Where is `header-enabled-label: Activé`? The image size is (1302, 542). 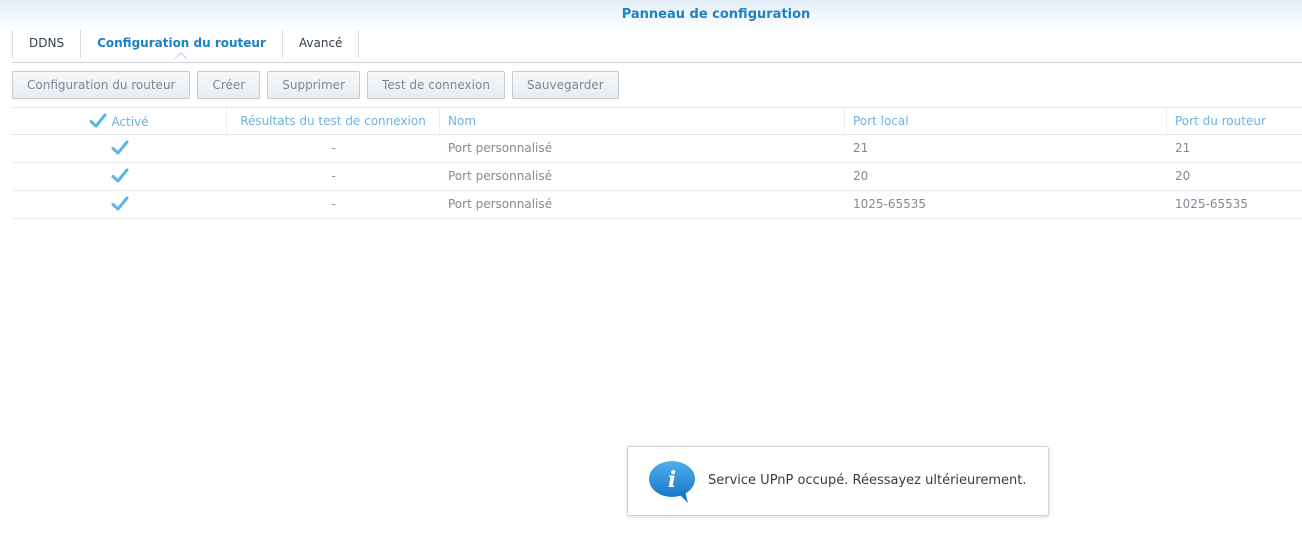
header-enabled-label: Activé is located at coordinates (130, 121).